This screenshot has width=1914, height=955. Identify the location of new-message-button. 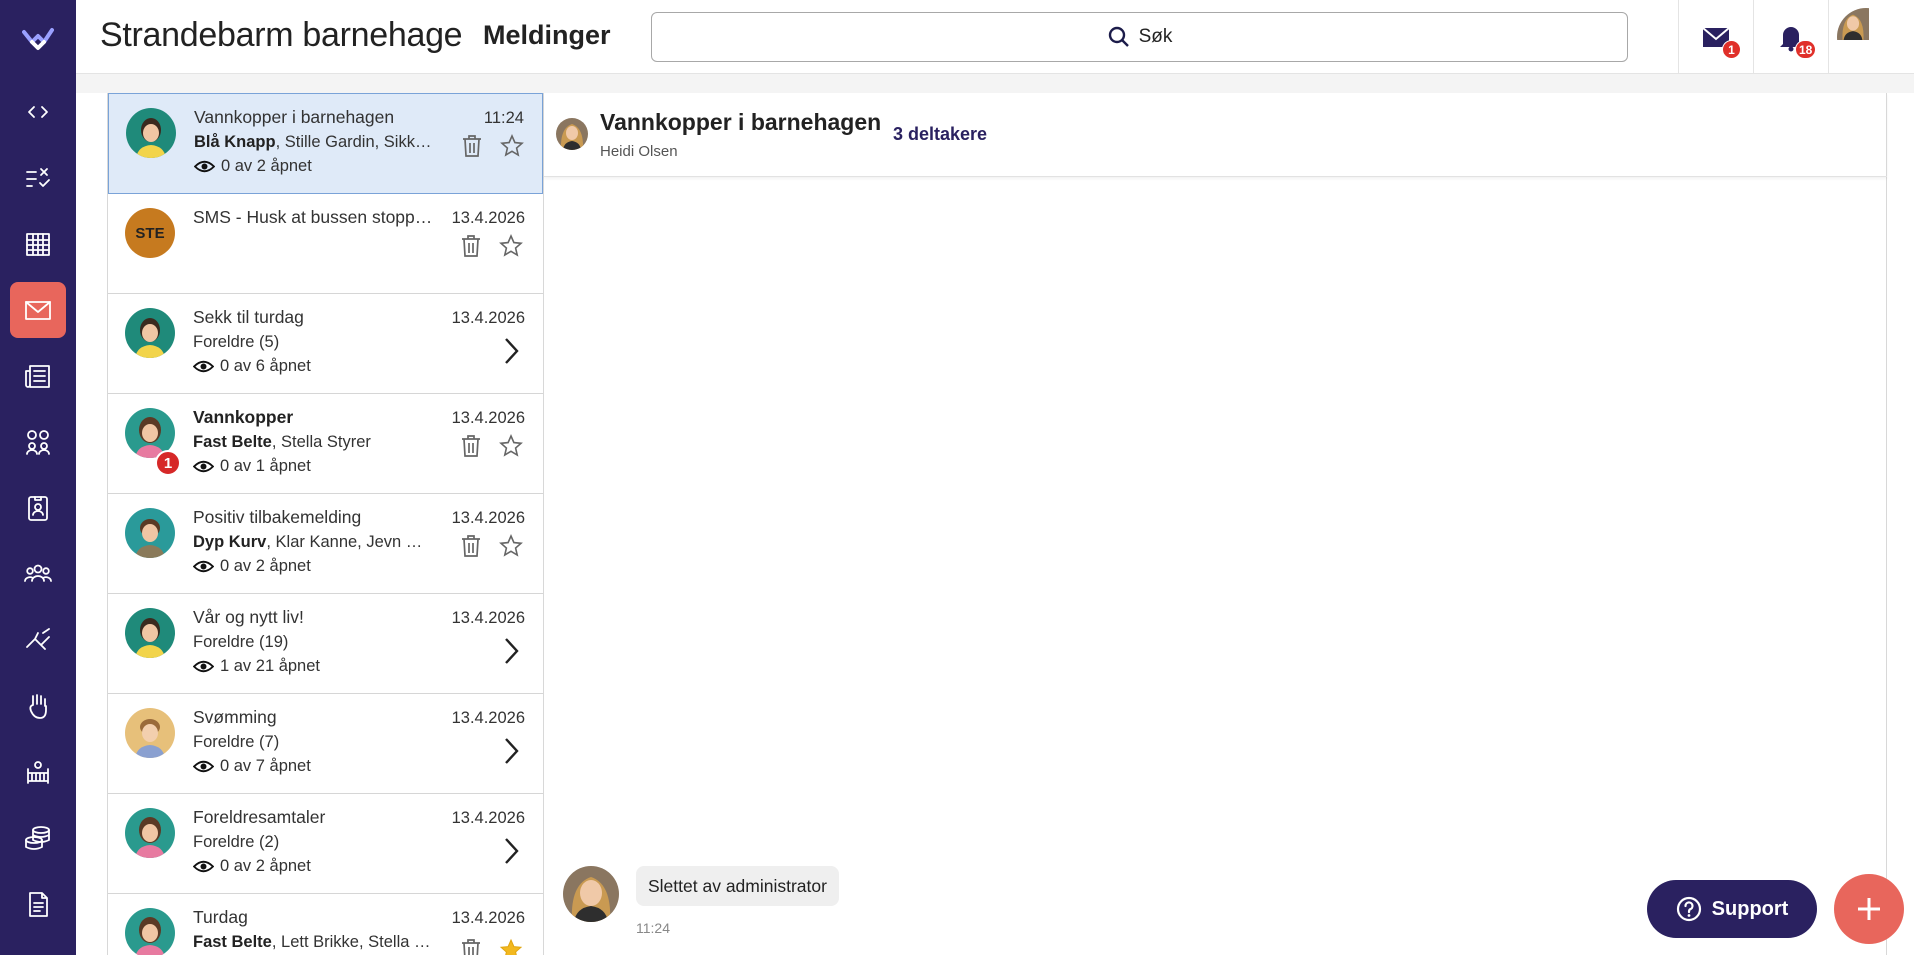
(1869, 909).